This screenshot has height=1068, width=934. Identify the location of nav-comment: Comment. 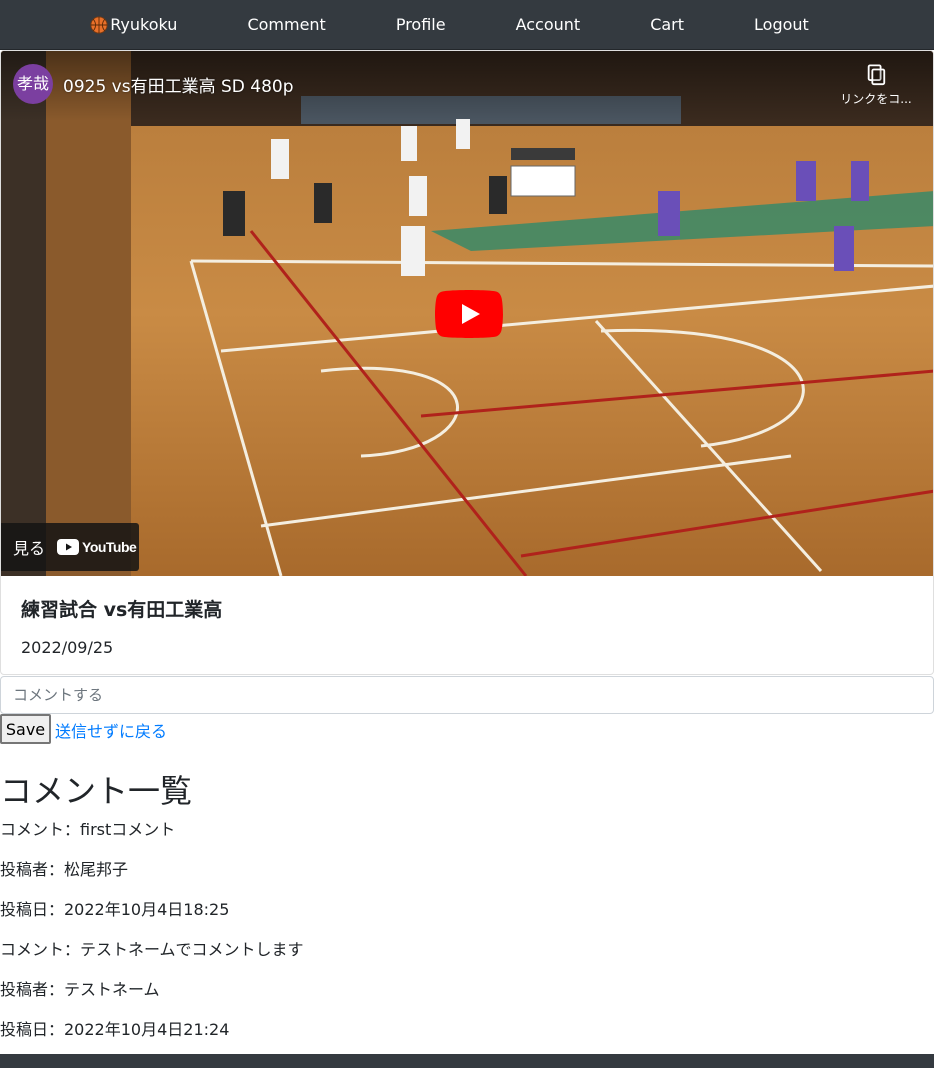
(286, 25).